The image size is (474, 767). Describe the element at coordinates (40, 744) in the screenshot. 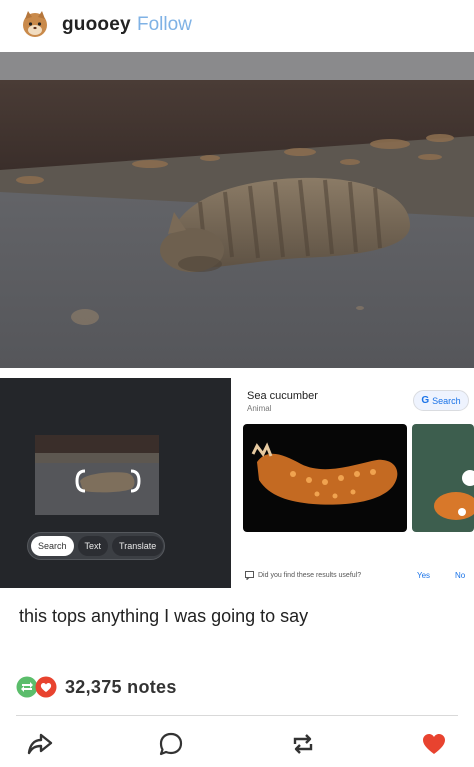

I see `share-icon` at that location.